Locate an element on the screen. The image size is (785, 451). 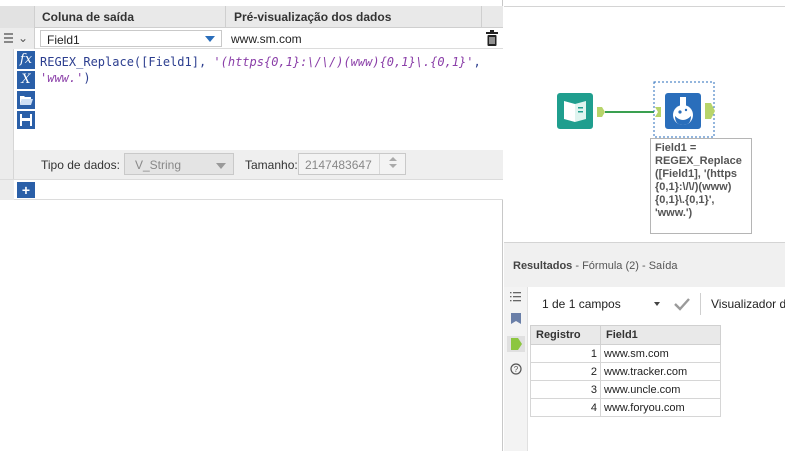
size-stepper: 2147483647 is located at coordinates (352, 164).